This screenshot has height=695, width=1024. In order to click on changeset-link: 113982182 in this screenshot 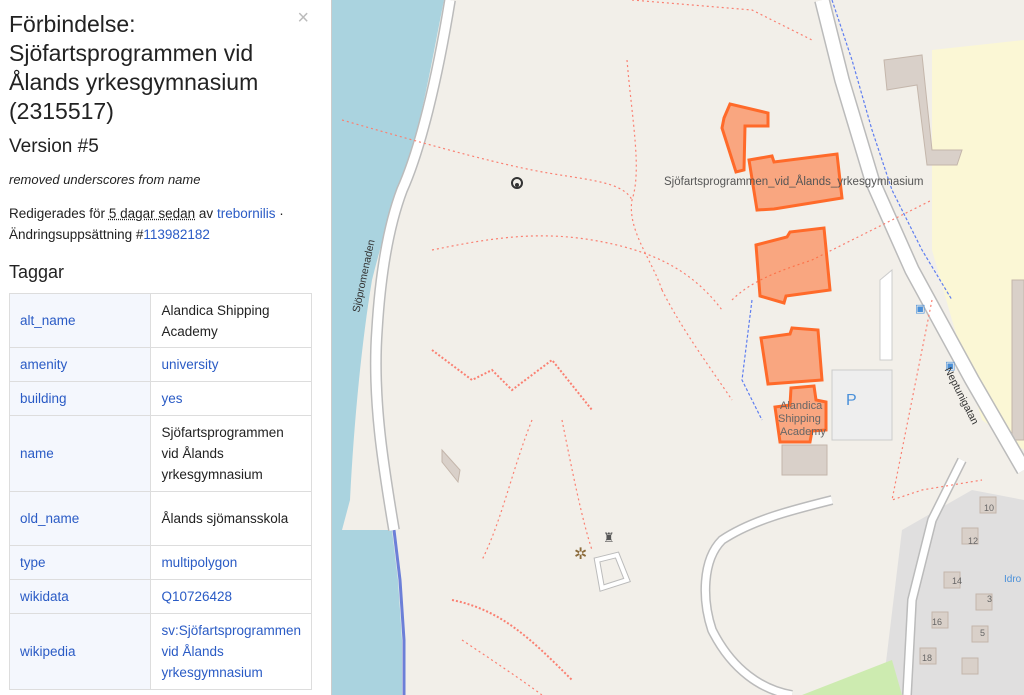, I will do `click(176, 234)`.